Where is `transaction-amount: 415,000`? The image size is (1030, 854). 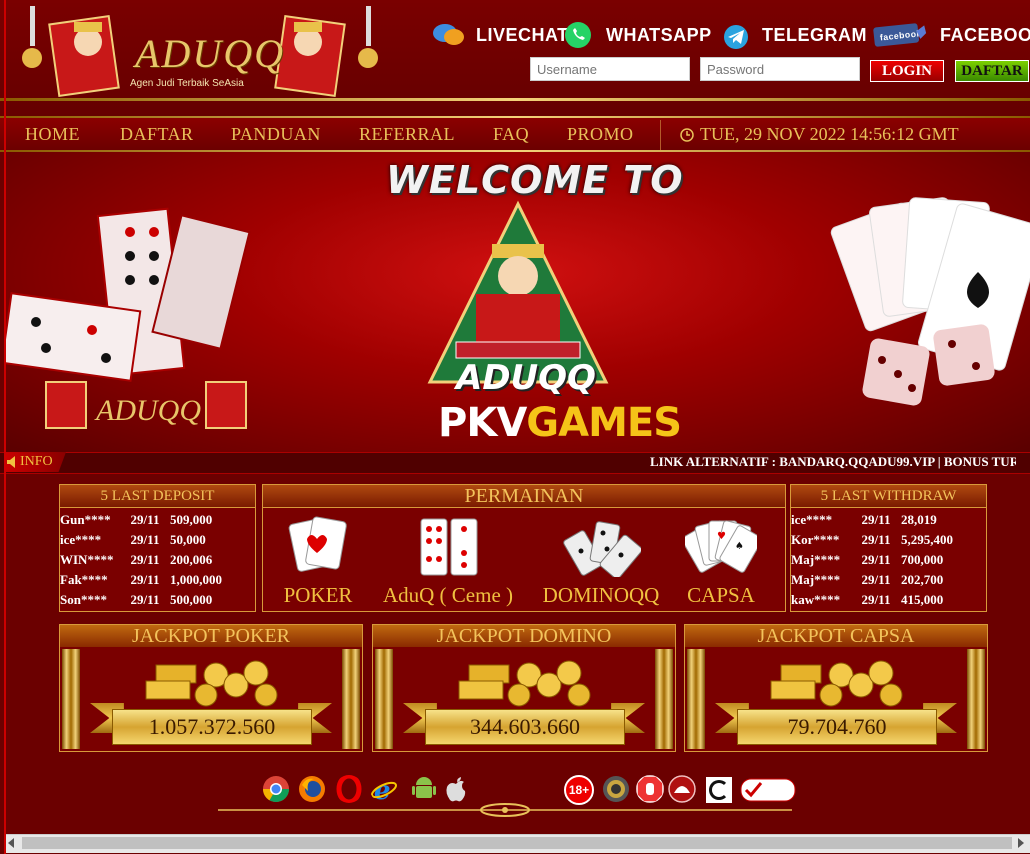
transaction-amount: 415,000 is located at coordinates (922, 599).